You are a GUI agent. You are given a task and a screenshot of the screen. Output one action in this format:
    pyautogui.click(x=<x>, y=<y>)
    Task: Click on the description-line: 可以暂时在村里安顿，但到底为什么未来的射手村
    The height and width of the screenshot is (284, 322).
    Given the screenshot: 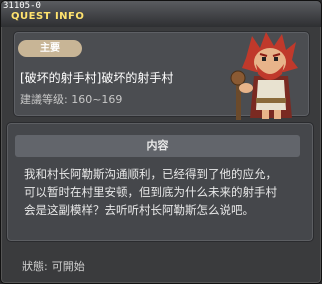 What is the action you would take?
    pyautogui.click(x=150, y=192)
    